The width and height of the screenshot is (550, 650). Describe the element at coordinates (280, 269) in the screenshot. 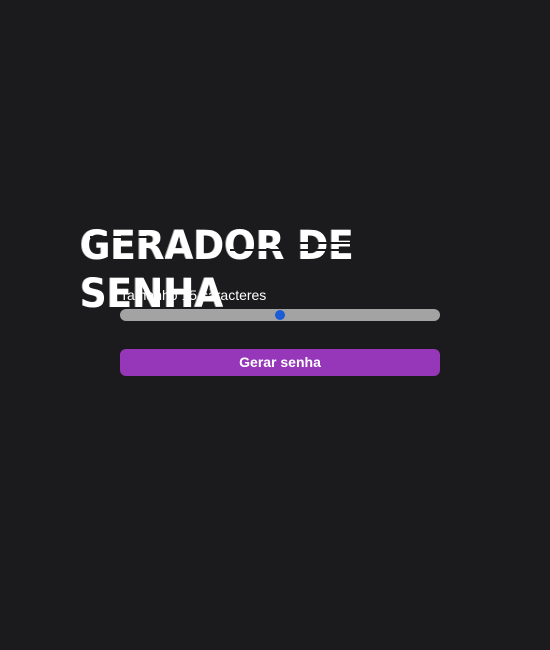

I see `title-wrapper: GERADOR DE SENHA` at that location.